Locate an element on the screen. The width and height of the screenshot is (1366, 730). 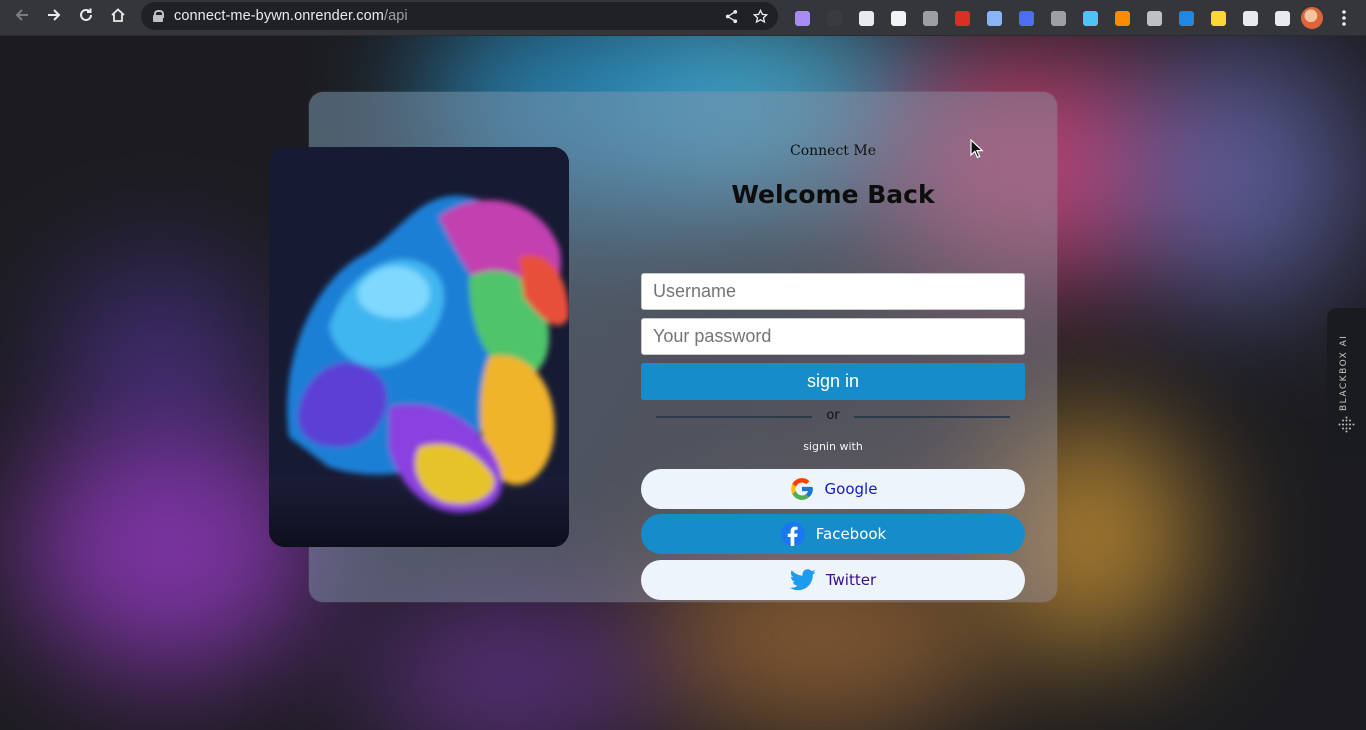
share-icon is located at coordinates (731, 16).